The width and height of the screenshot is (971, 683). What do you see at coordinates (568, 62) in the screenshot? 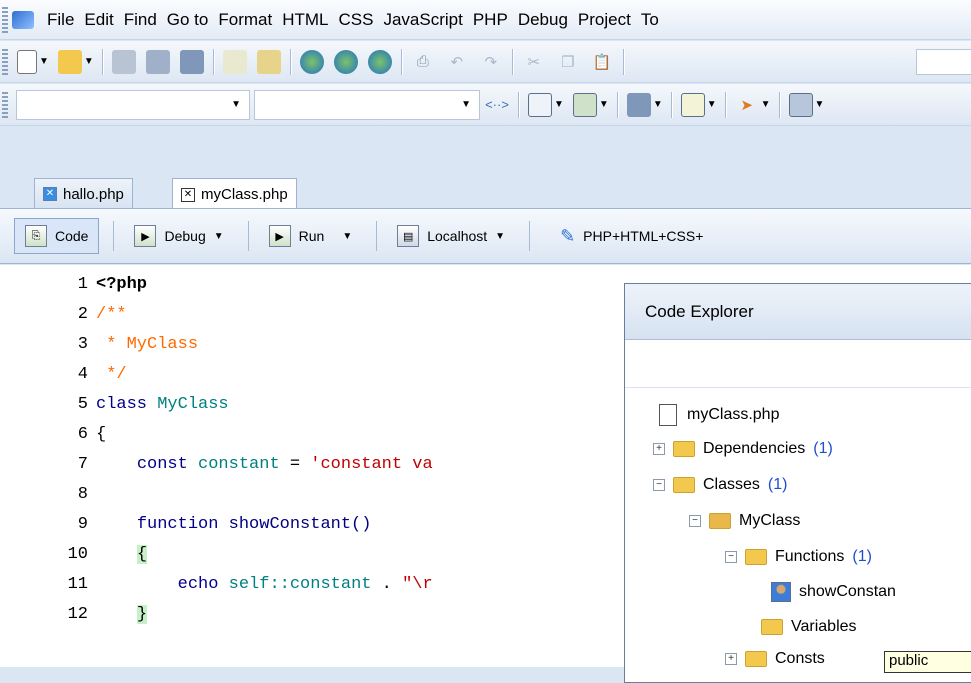
I see `copy-icon: ❐` at bounding box center [568, 62].